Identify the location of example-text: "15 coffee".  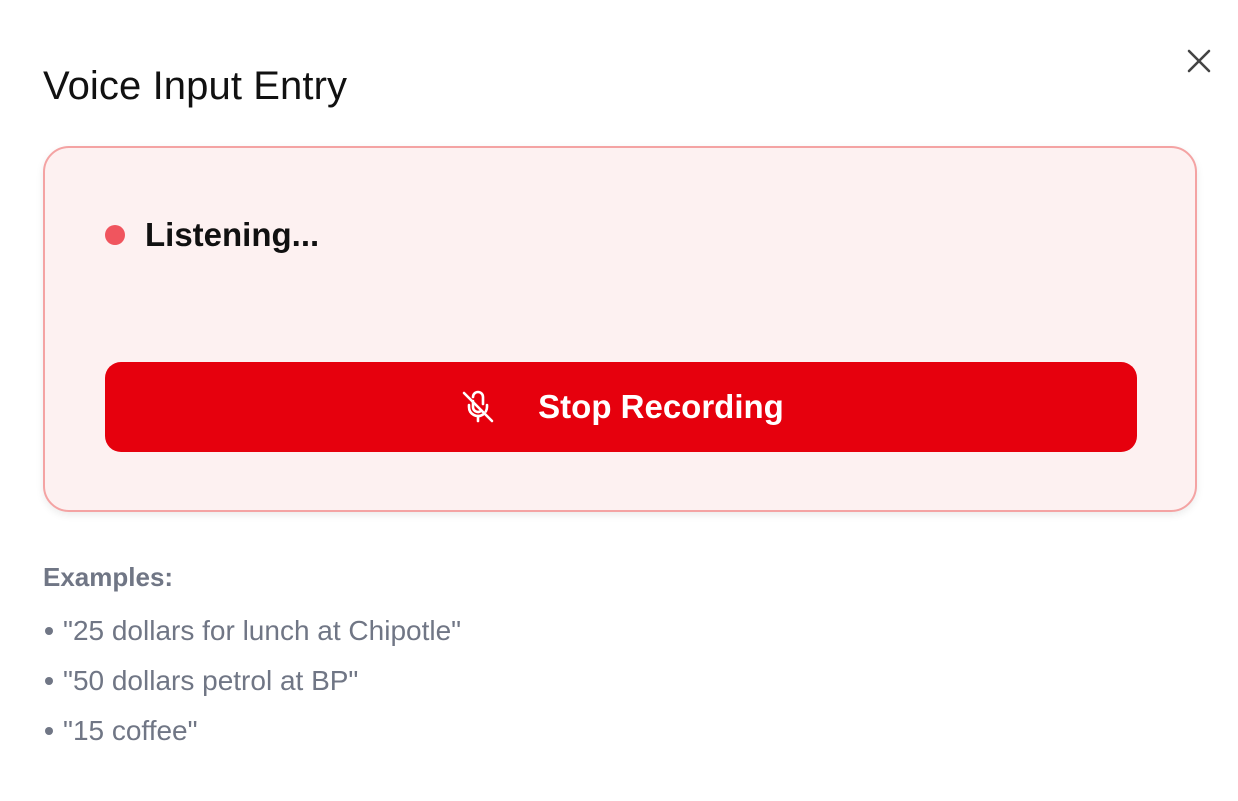
(130, 730).